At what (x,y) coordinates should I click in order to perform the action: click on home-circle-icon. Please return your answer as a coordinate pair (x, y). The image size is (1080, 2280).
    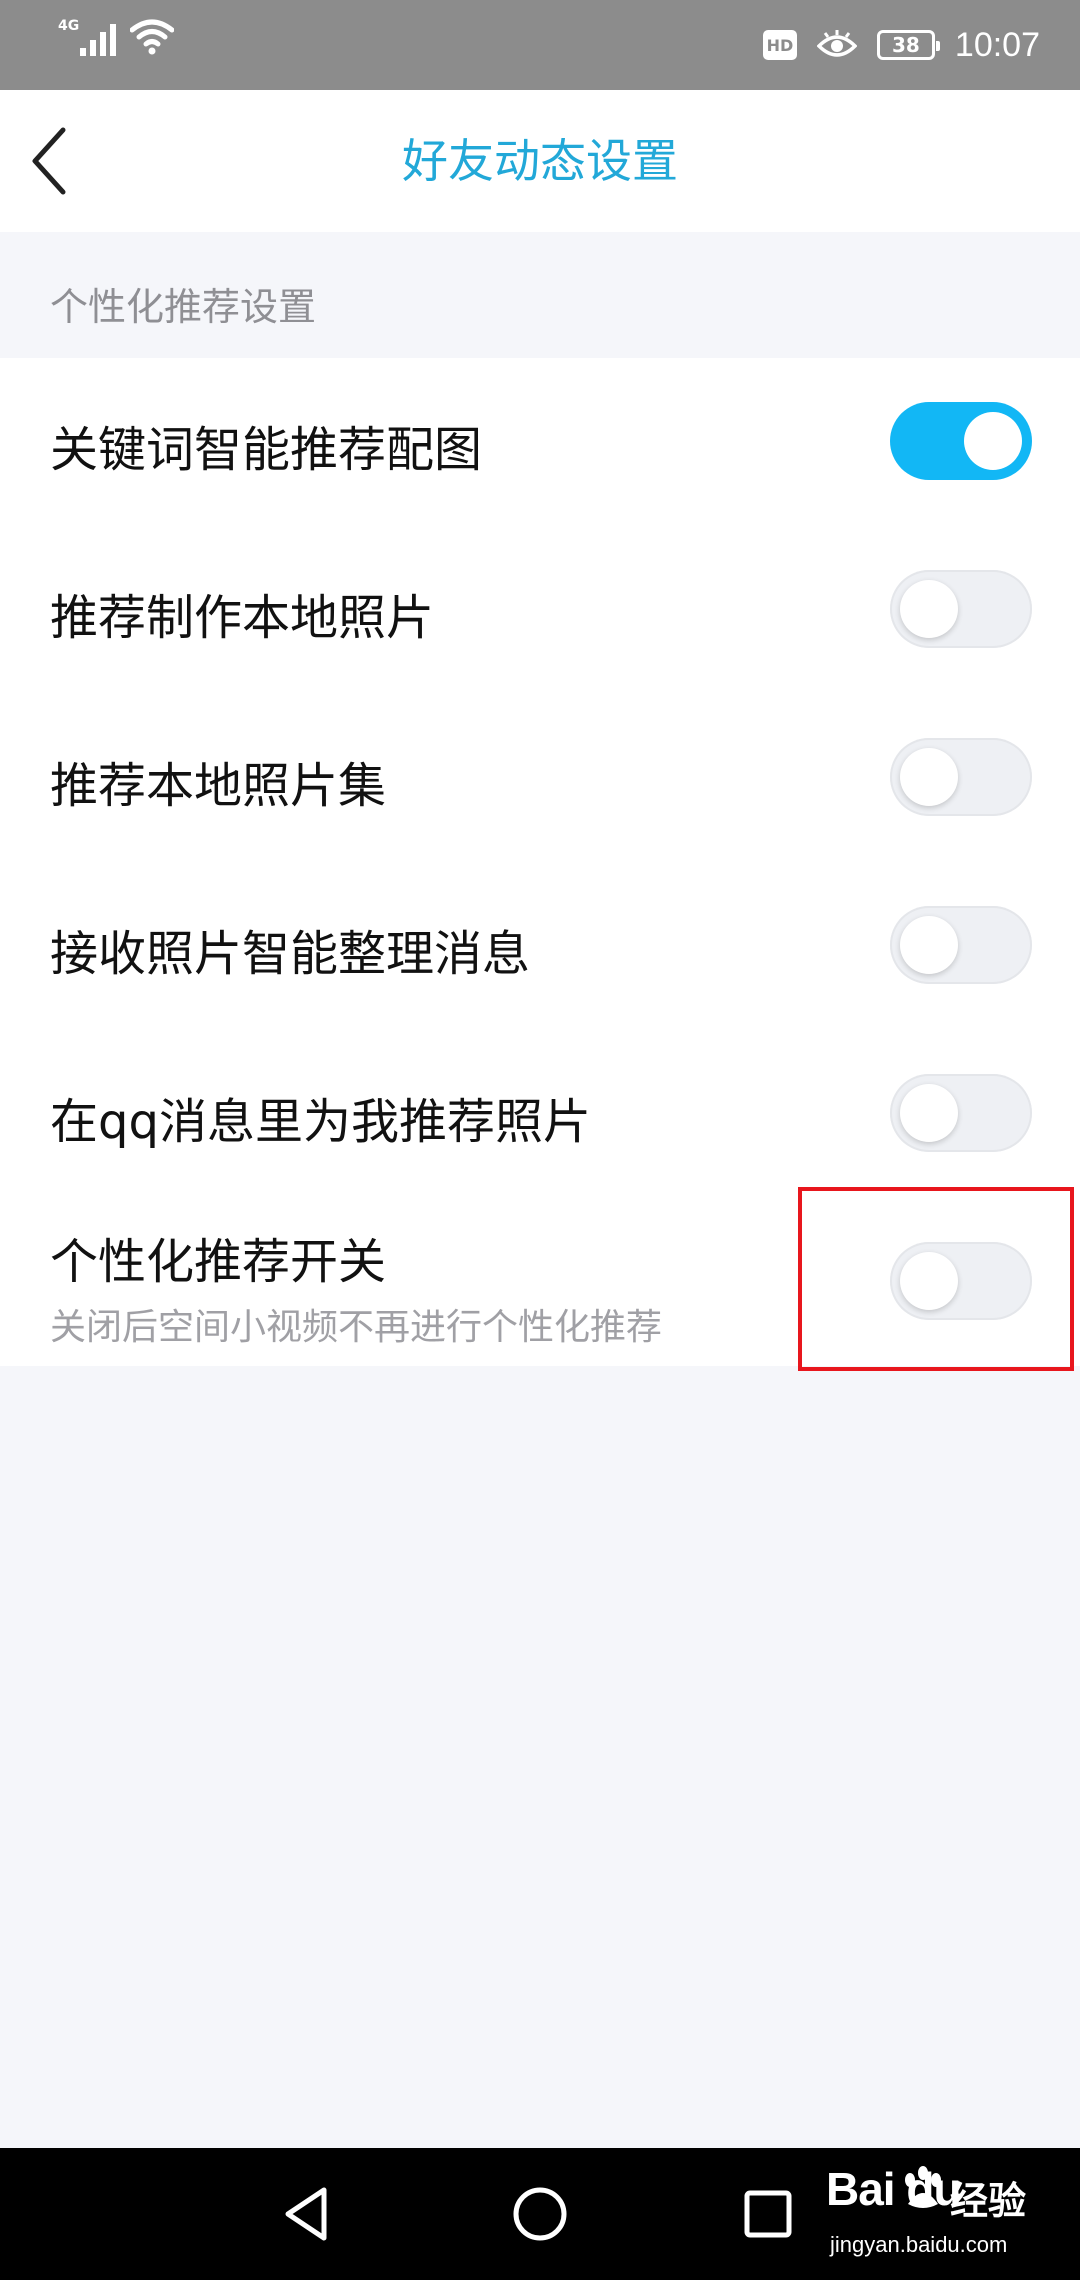
    Looking at the image, I should click on (540, 2214).